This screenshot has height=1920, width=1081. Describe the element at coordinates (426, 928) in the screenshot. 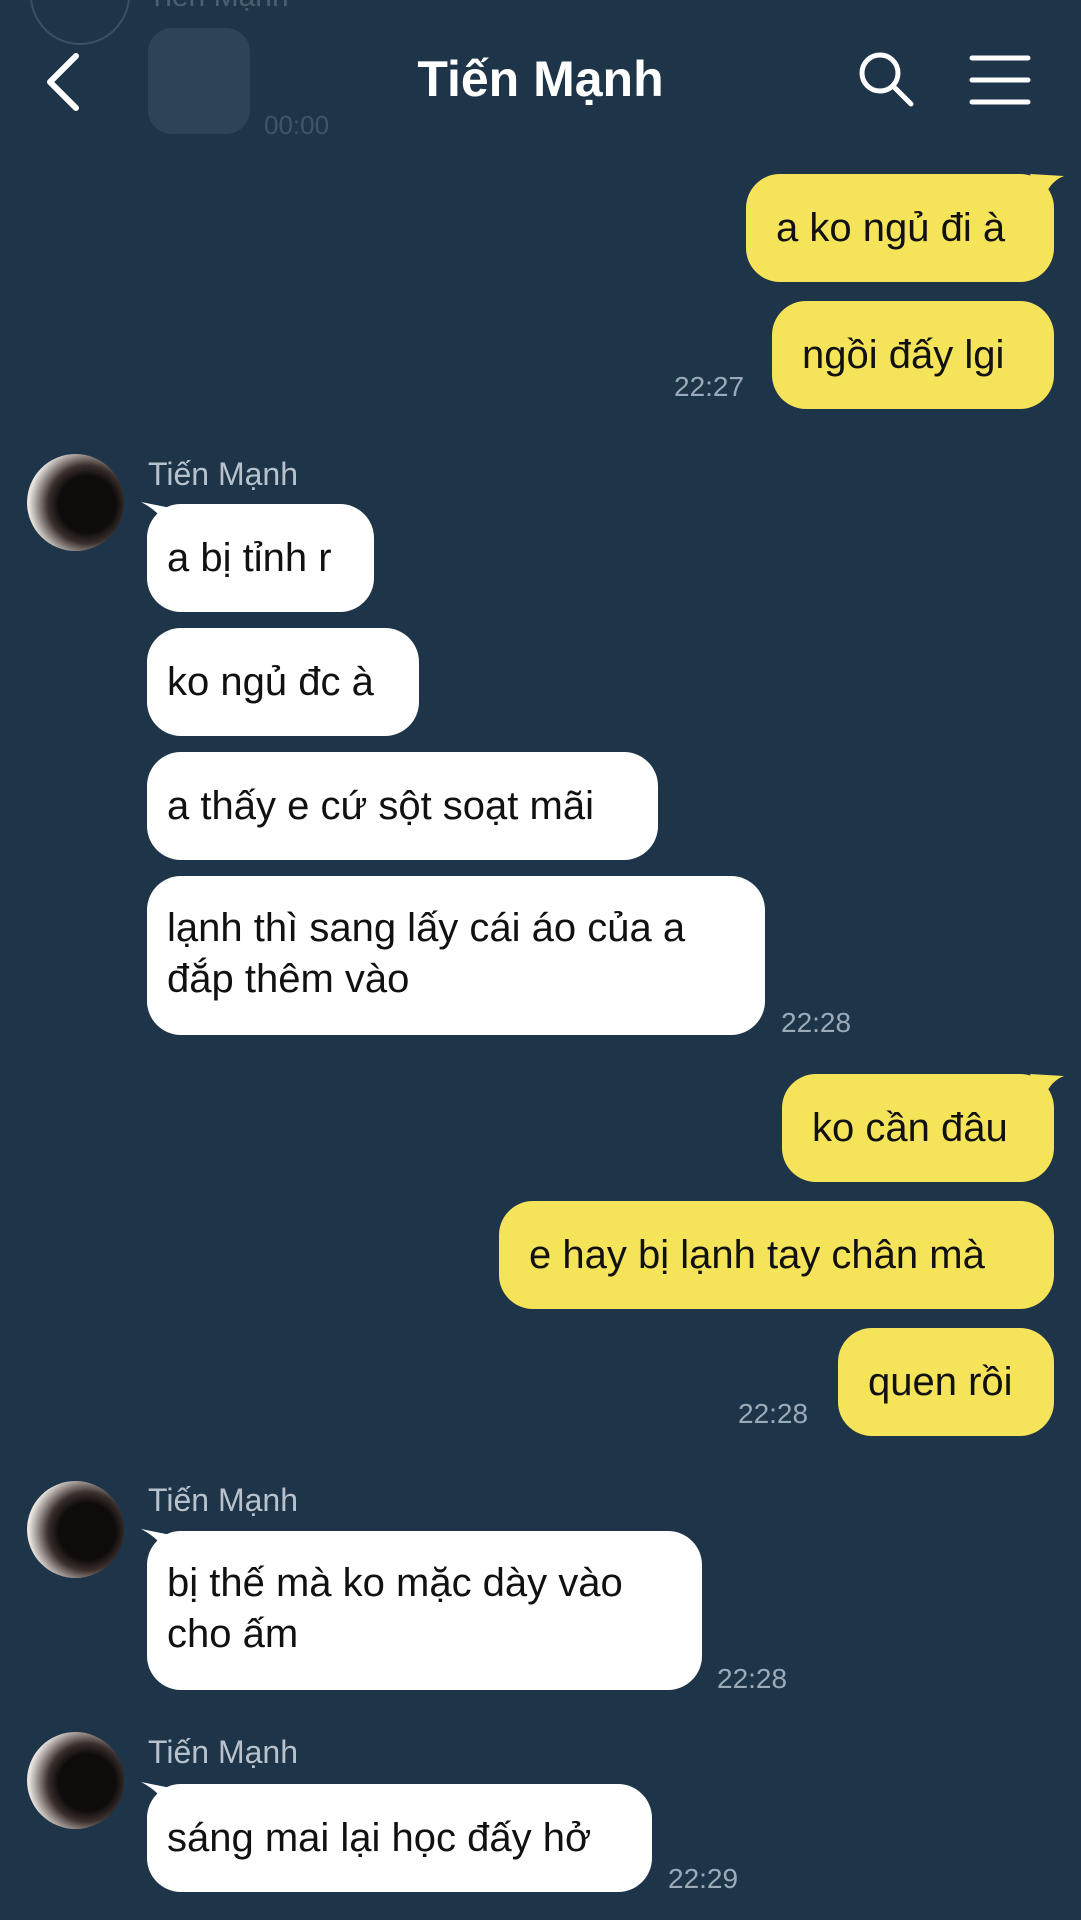

I see `message-line: lạnh thì sang lấy cái áo của a` at that location.